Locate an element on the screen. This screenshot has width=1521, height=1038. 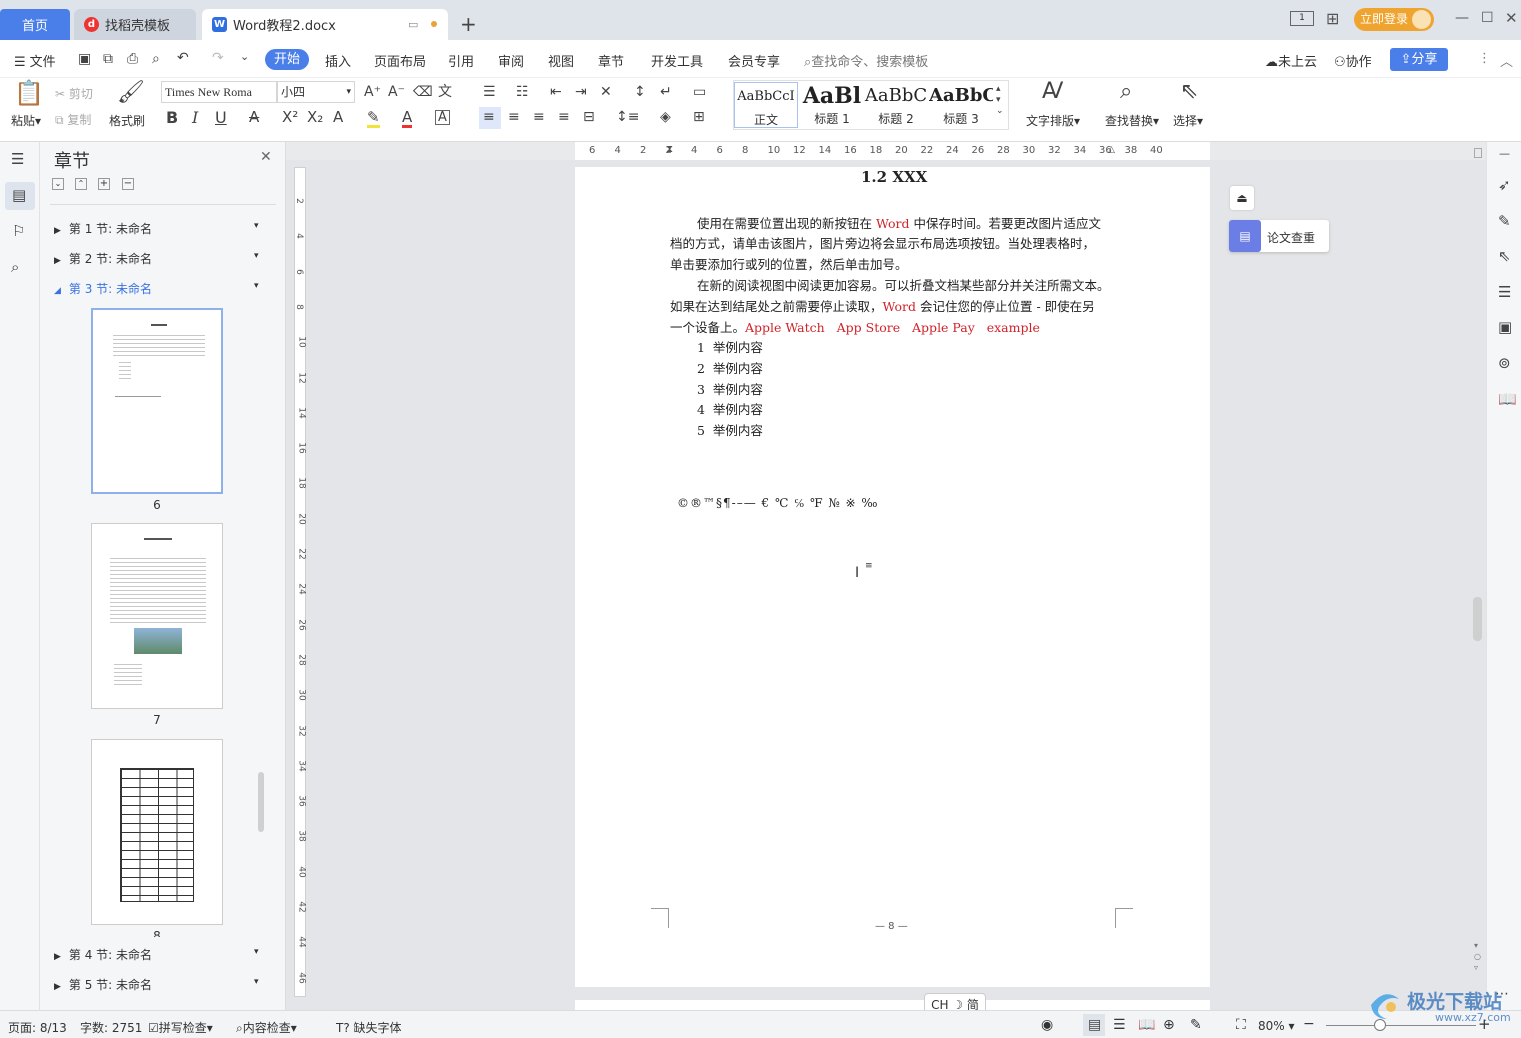
add-section-icon: + is located at coordinates (104, 184).